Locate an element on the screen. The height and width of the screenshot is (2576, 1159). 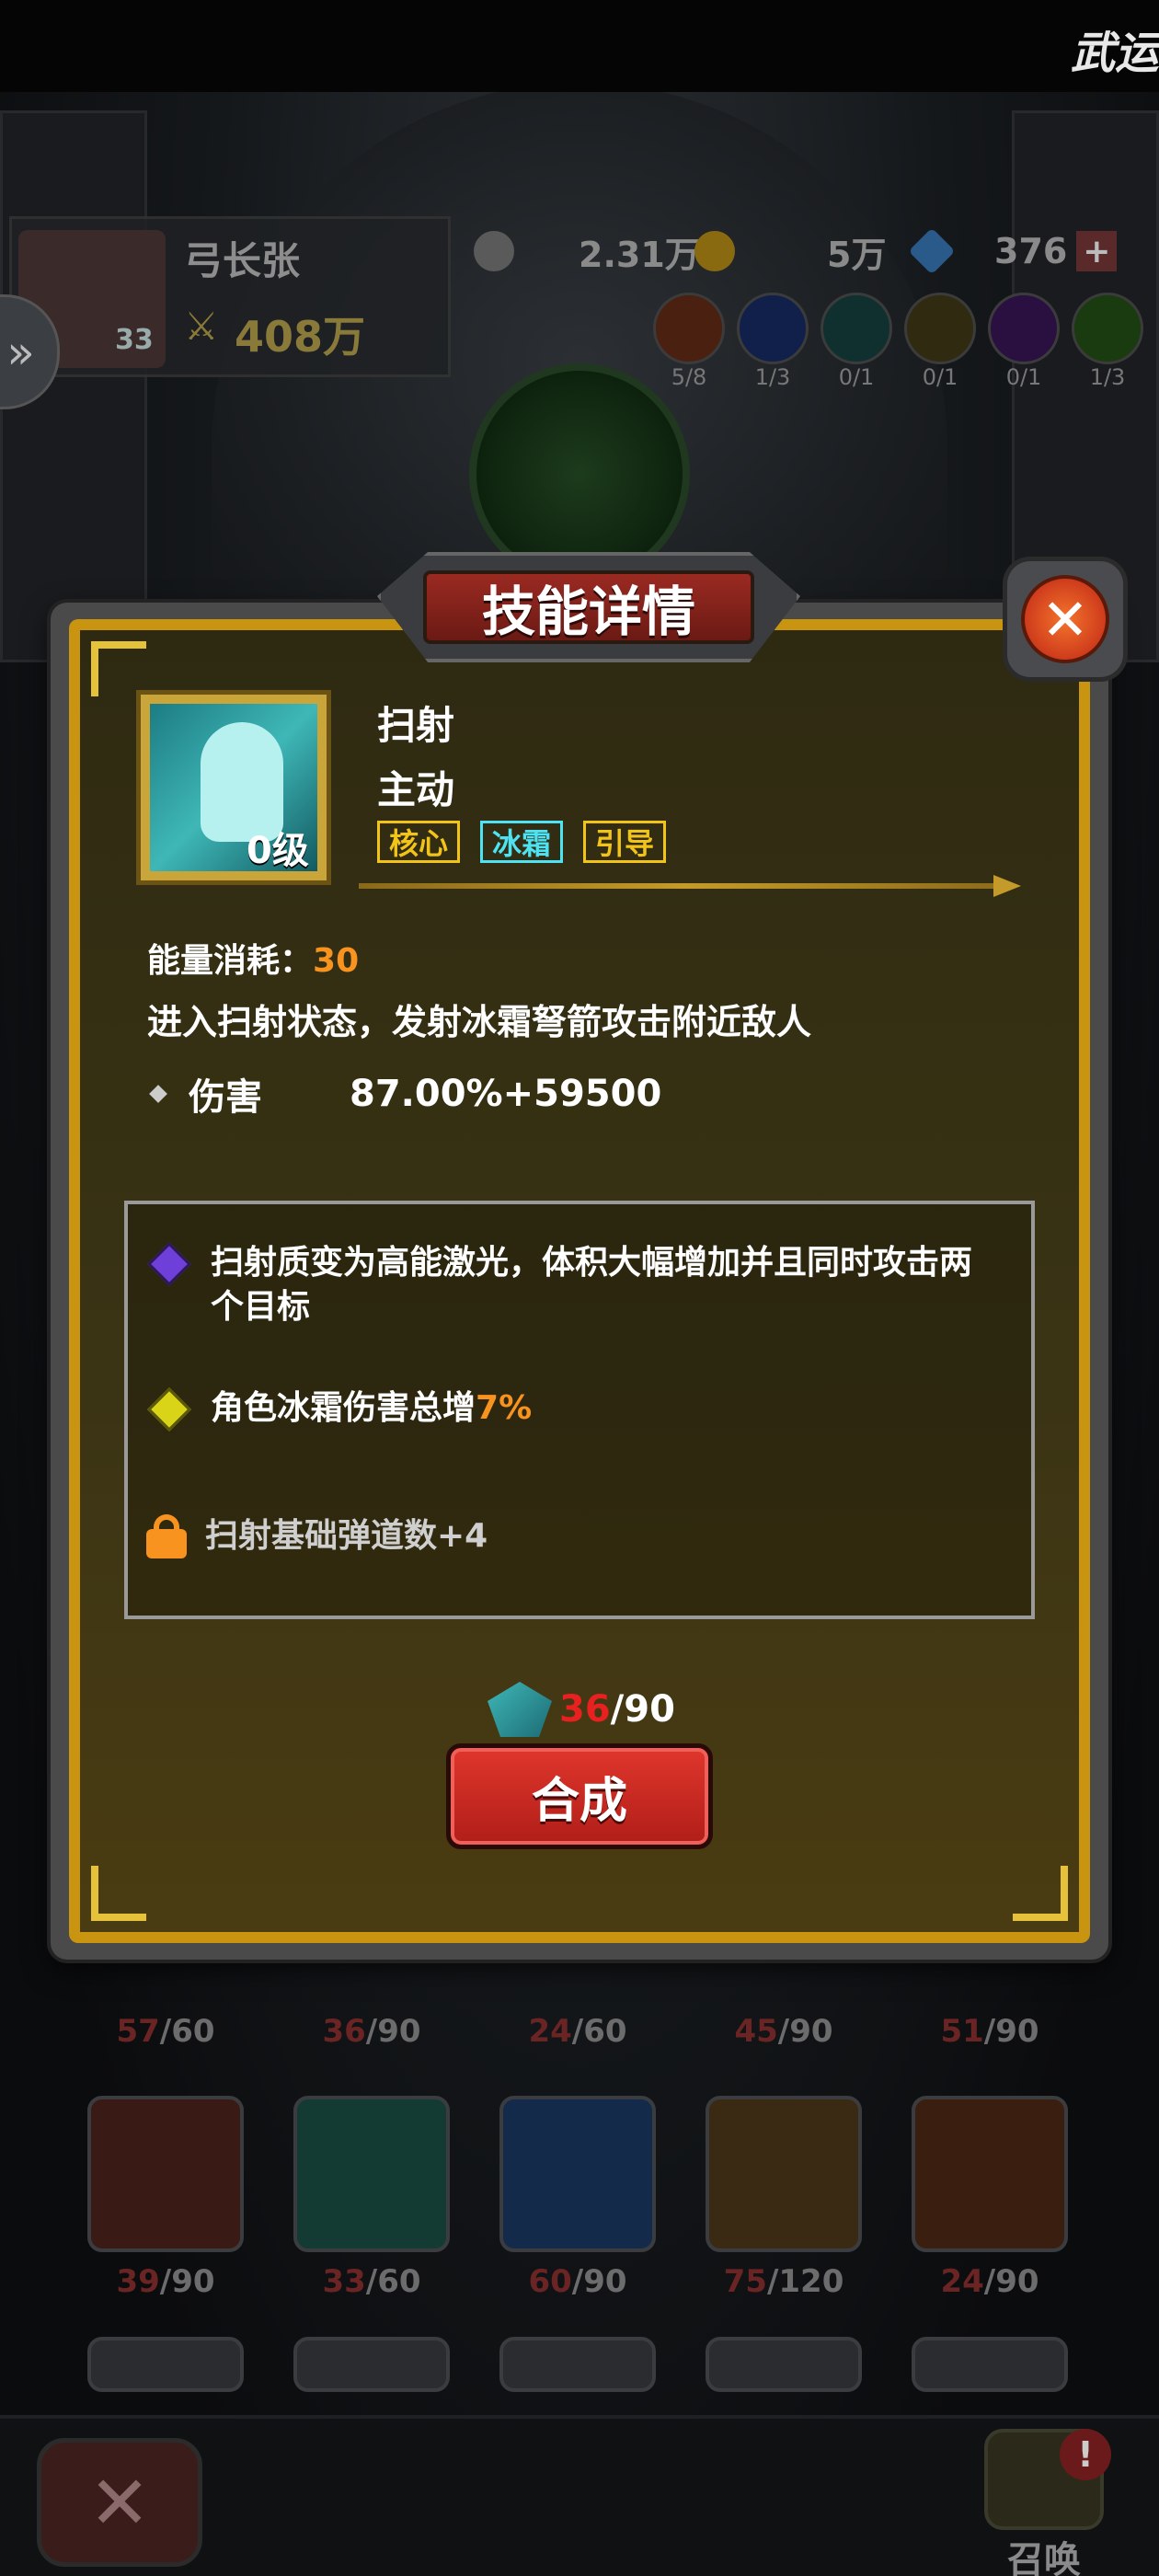
yellow-gem-icon is located at coordinates (169, 1409).